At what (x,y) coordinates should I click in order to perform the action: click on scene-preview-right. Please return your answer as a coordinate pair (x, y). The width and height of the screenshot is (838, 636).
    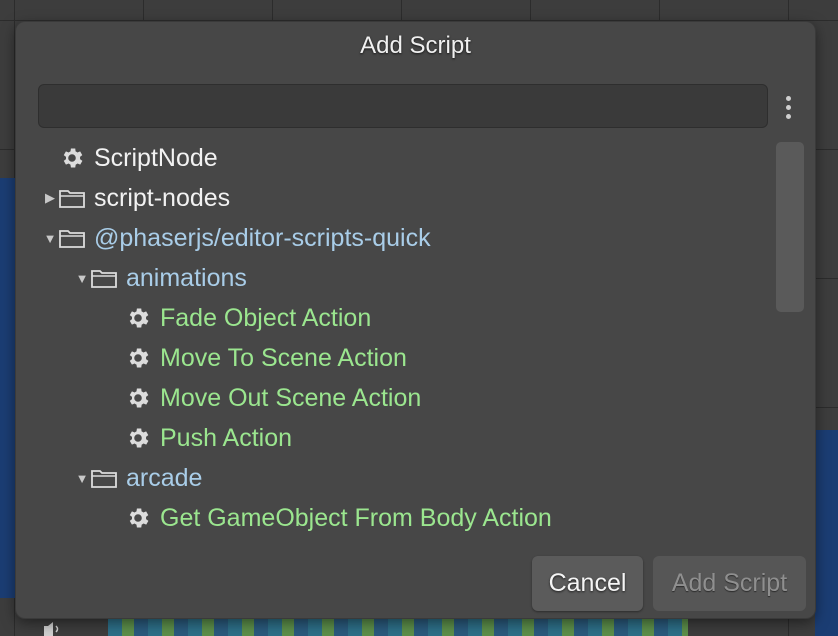
    Looking at the image, I should click on (826, 533).